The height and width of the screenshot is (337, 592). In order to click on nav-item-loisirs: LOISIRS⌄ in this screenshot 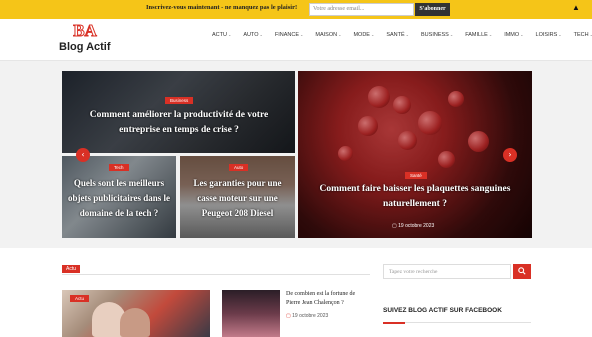, I will do `click(552, 35)`.